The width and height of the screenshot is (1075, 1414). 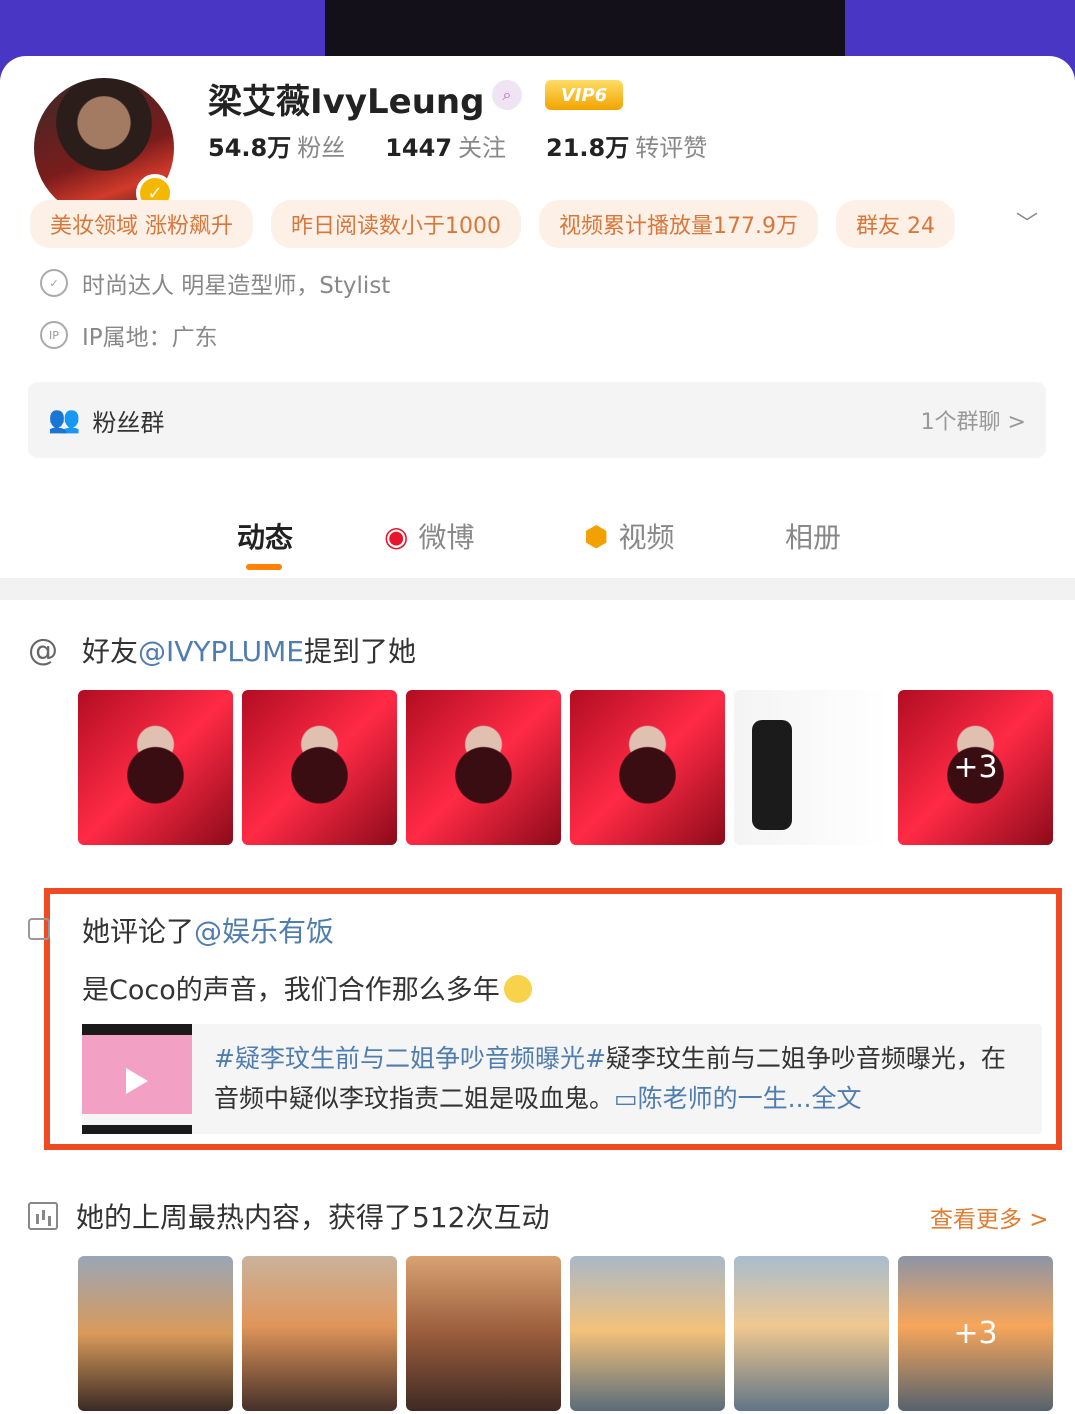 I want to click on section-divider, so click(x=537, y=589).